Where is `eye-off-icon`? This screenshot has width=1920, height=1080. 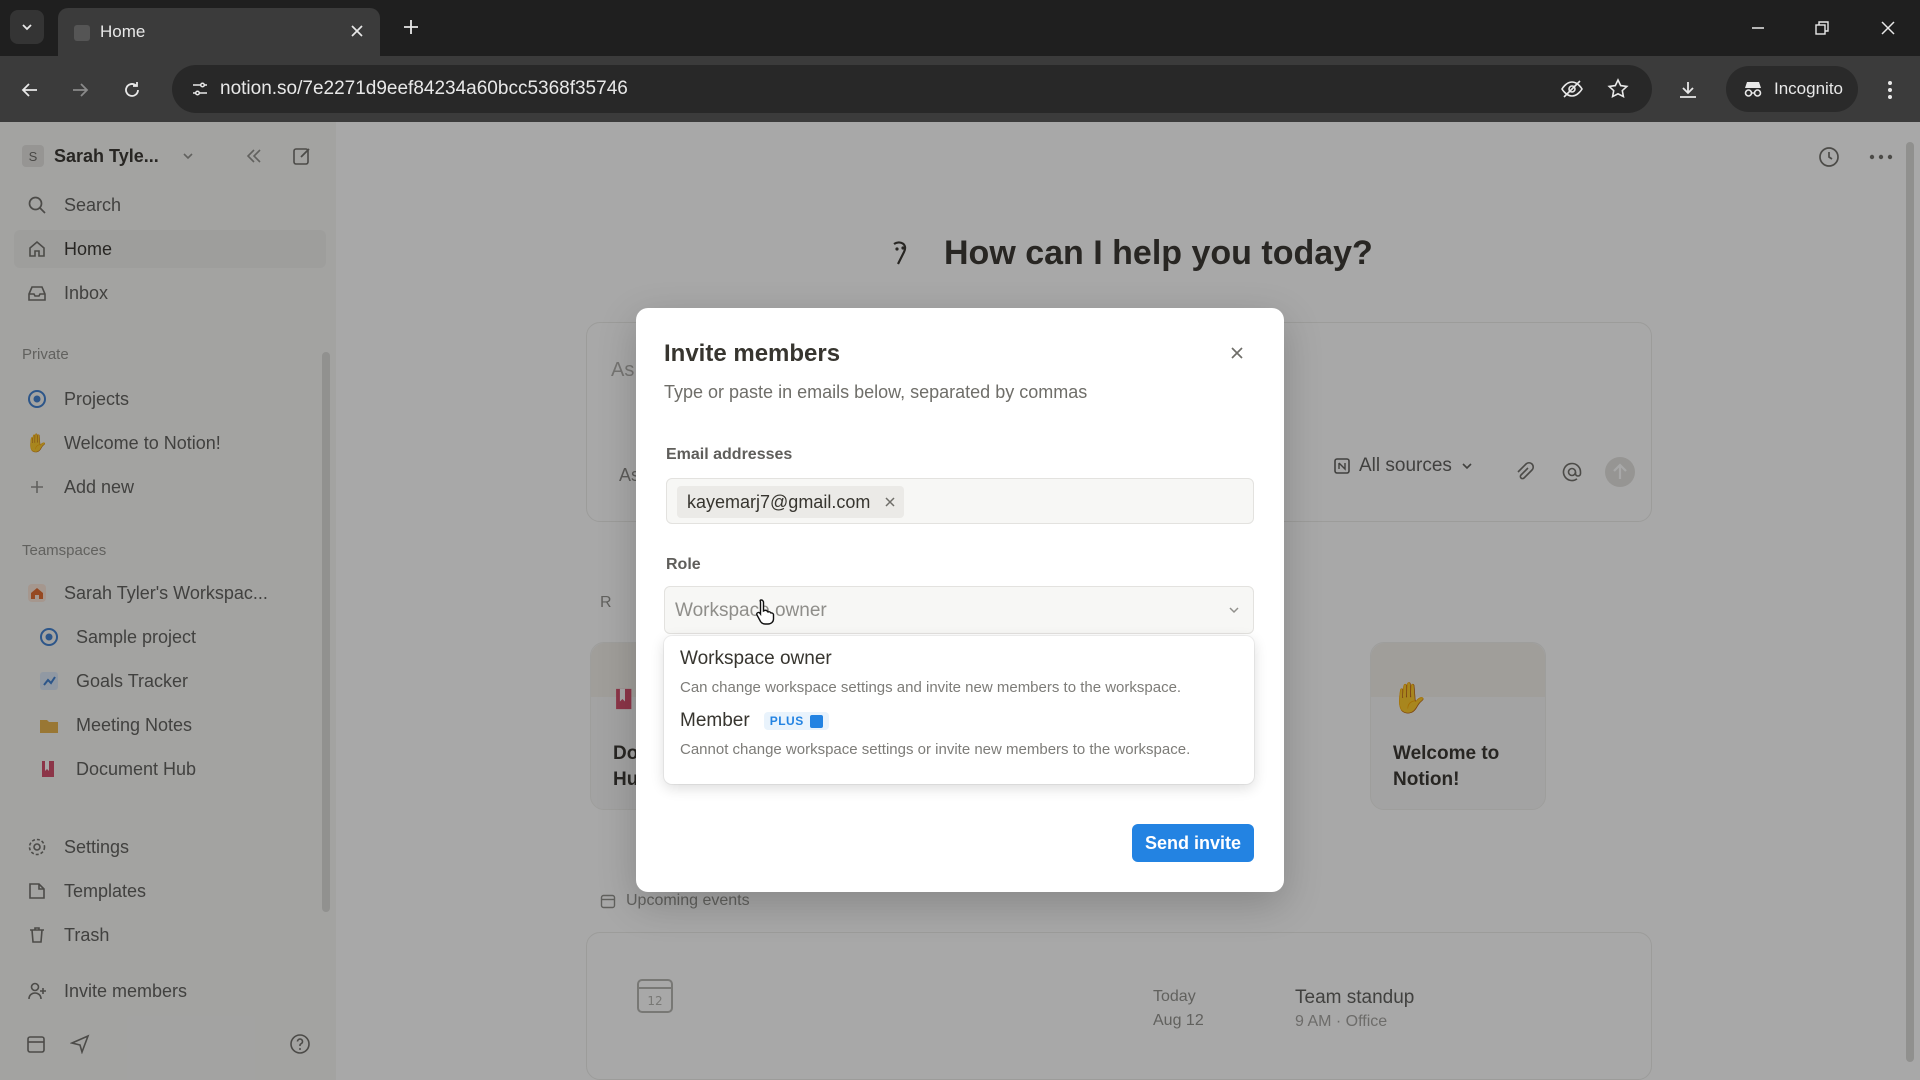 eye-off-icon is located at coordinates (1572, 89).